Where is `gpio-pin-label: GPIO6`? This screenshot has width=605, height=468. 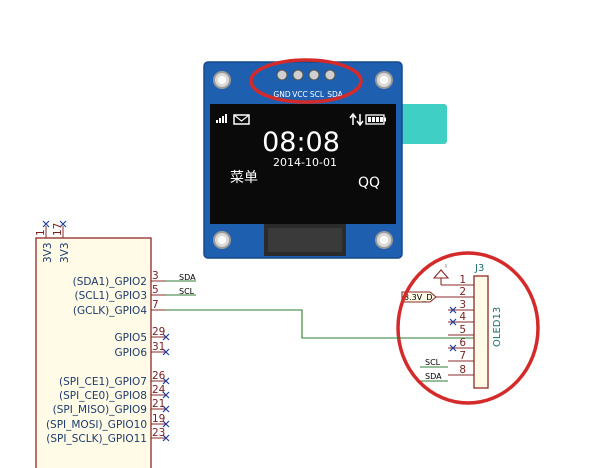 gpio-pin-label: GPIO6 is located at coordinates (130, 353).